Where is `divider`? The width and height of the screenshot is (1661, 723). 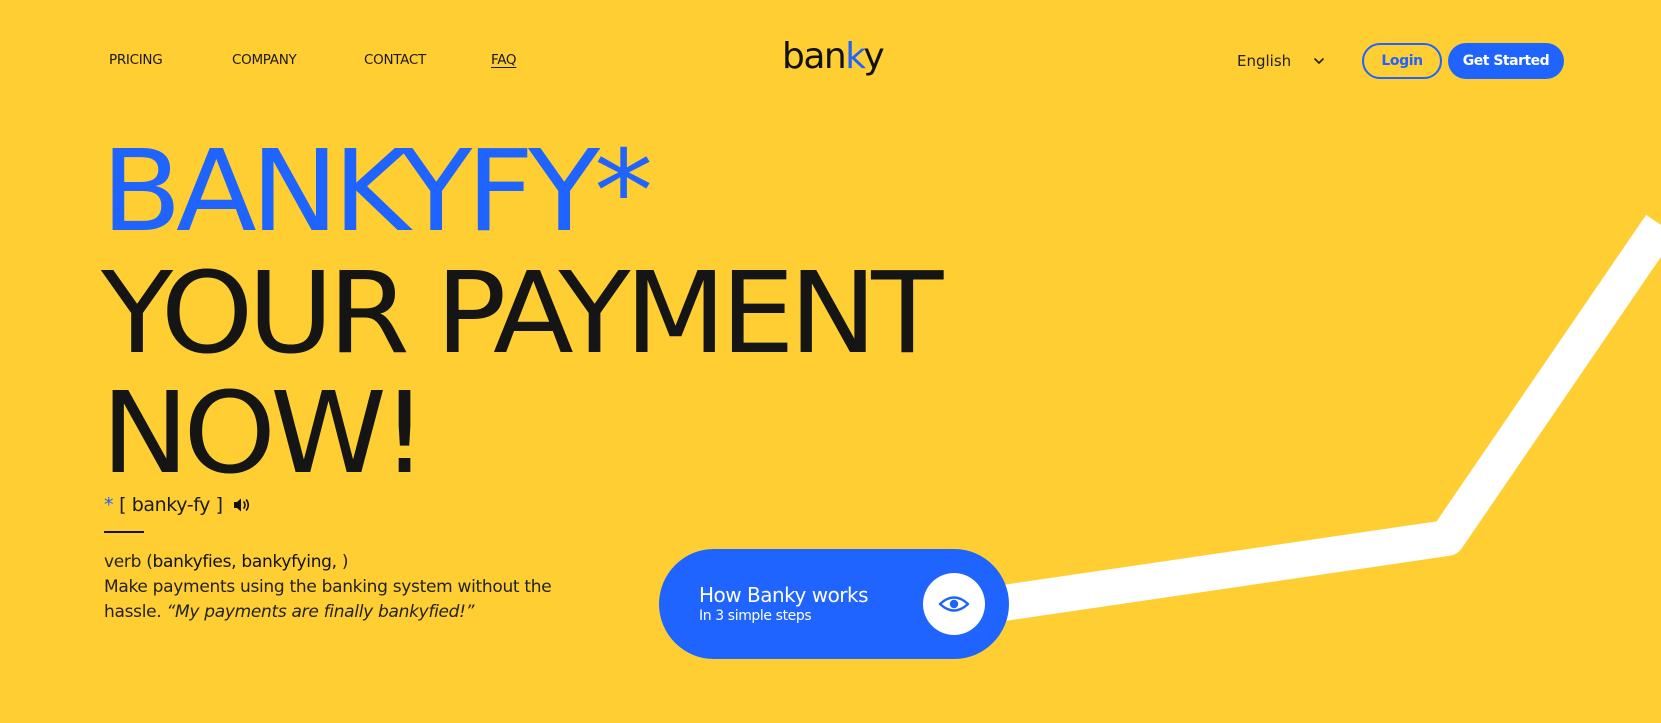 divider is located at coordinates (124, 532).